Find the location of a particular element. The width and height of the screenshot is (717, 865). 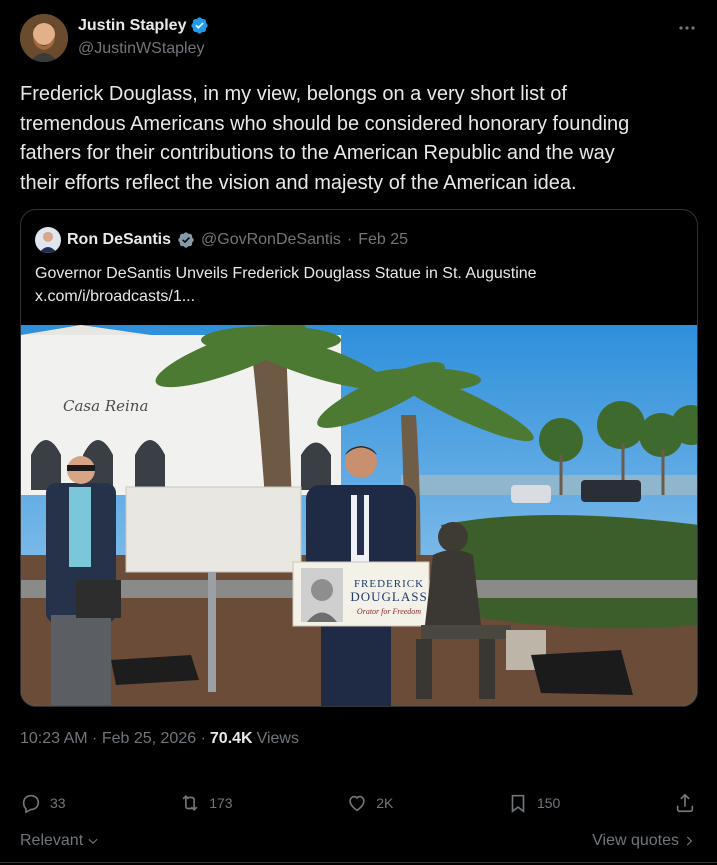

quoted-verified-badge-icon is located at coordinates (186, 240).